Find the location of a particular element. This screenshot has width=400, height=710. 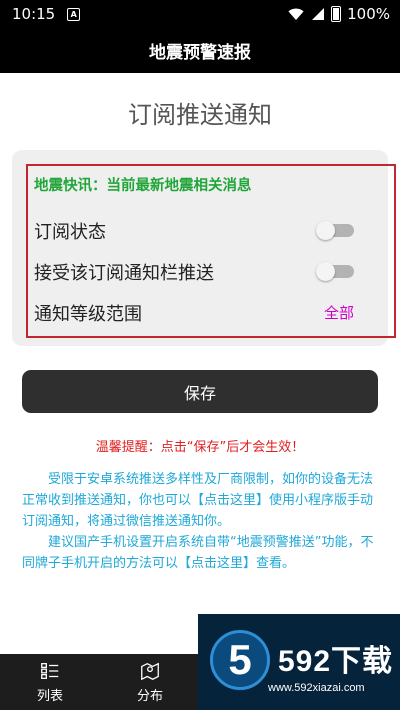

map-pin-icon is located at coordinates (150, 671).